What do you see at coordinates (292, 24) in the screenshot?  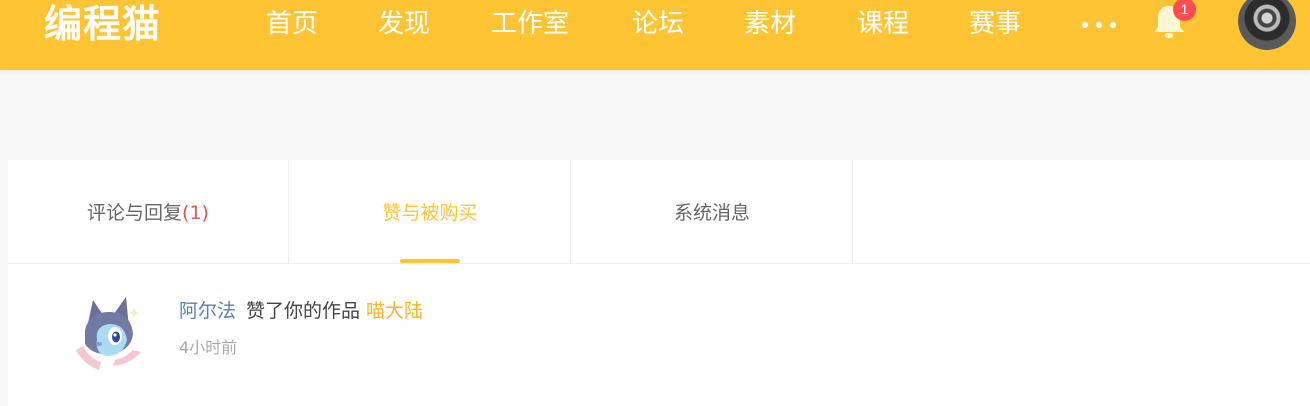 I see `nav-home: 首页` at bounding box center [292, 24].